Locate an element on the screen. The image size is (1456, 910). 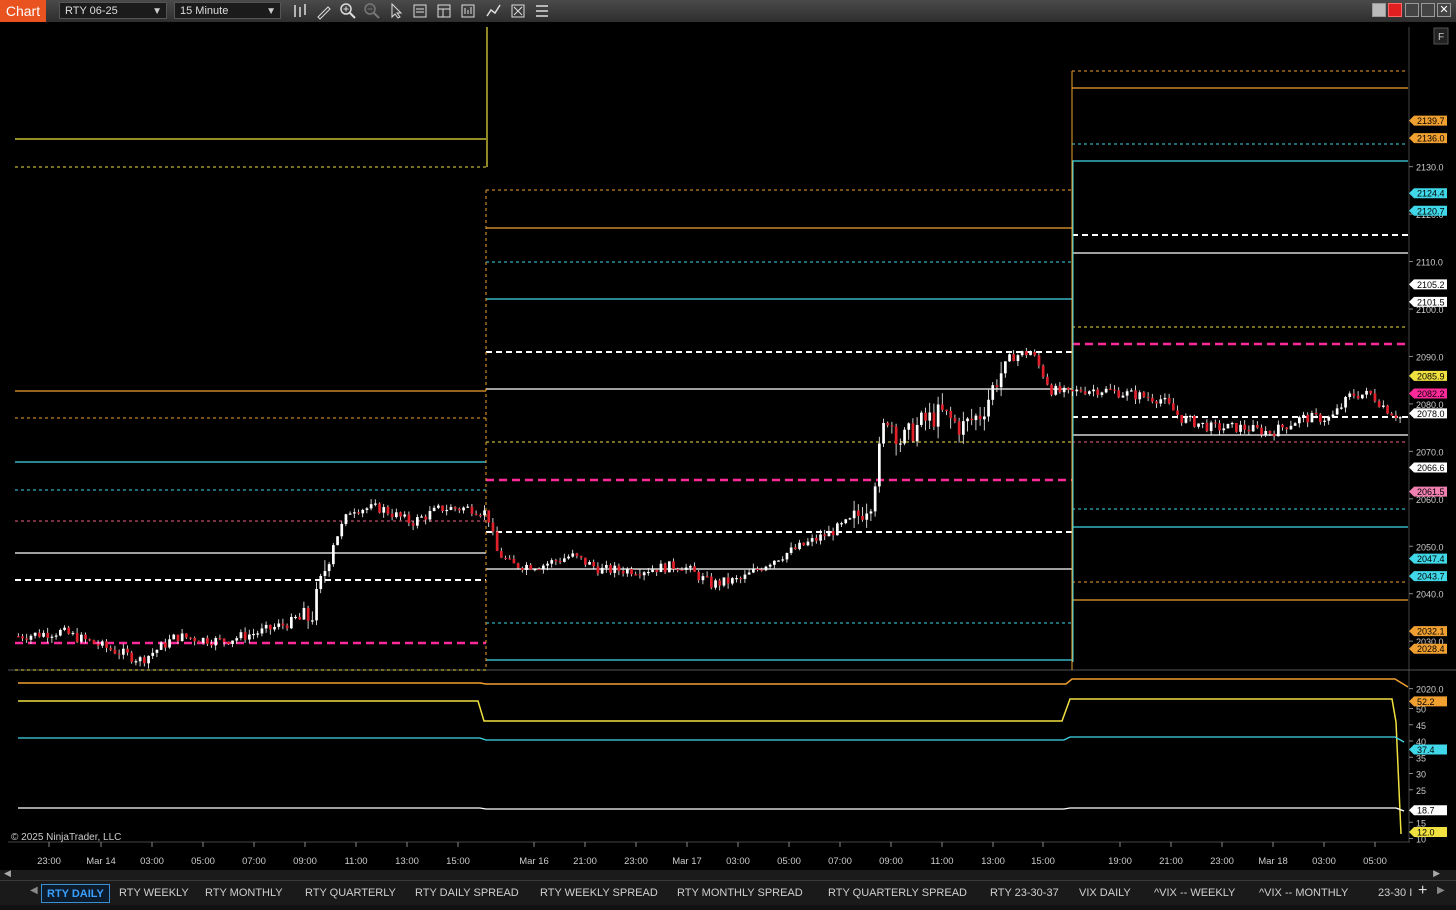
tab-rty-monthly-spread: RTY MONTHLY SPREAD is located at coordinates (740, 893).